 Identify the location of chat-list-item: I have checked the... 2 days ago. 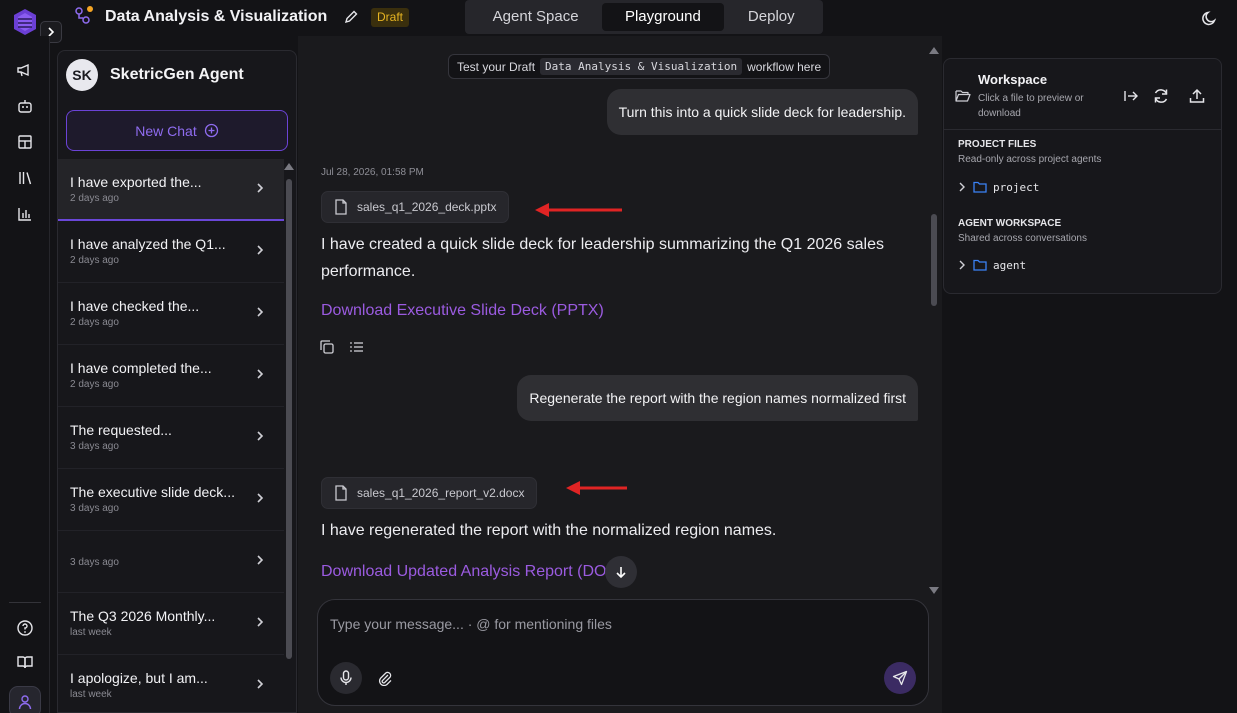
(171, 314).